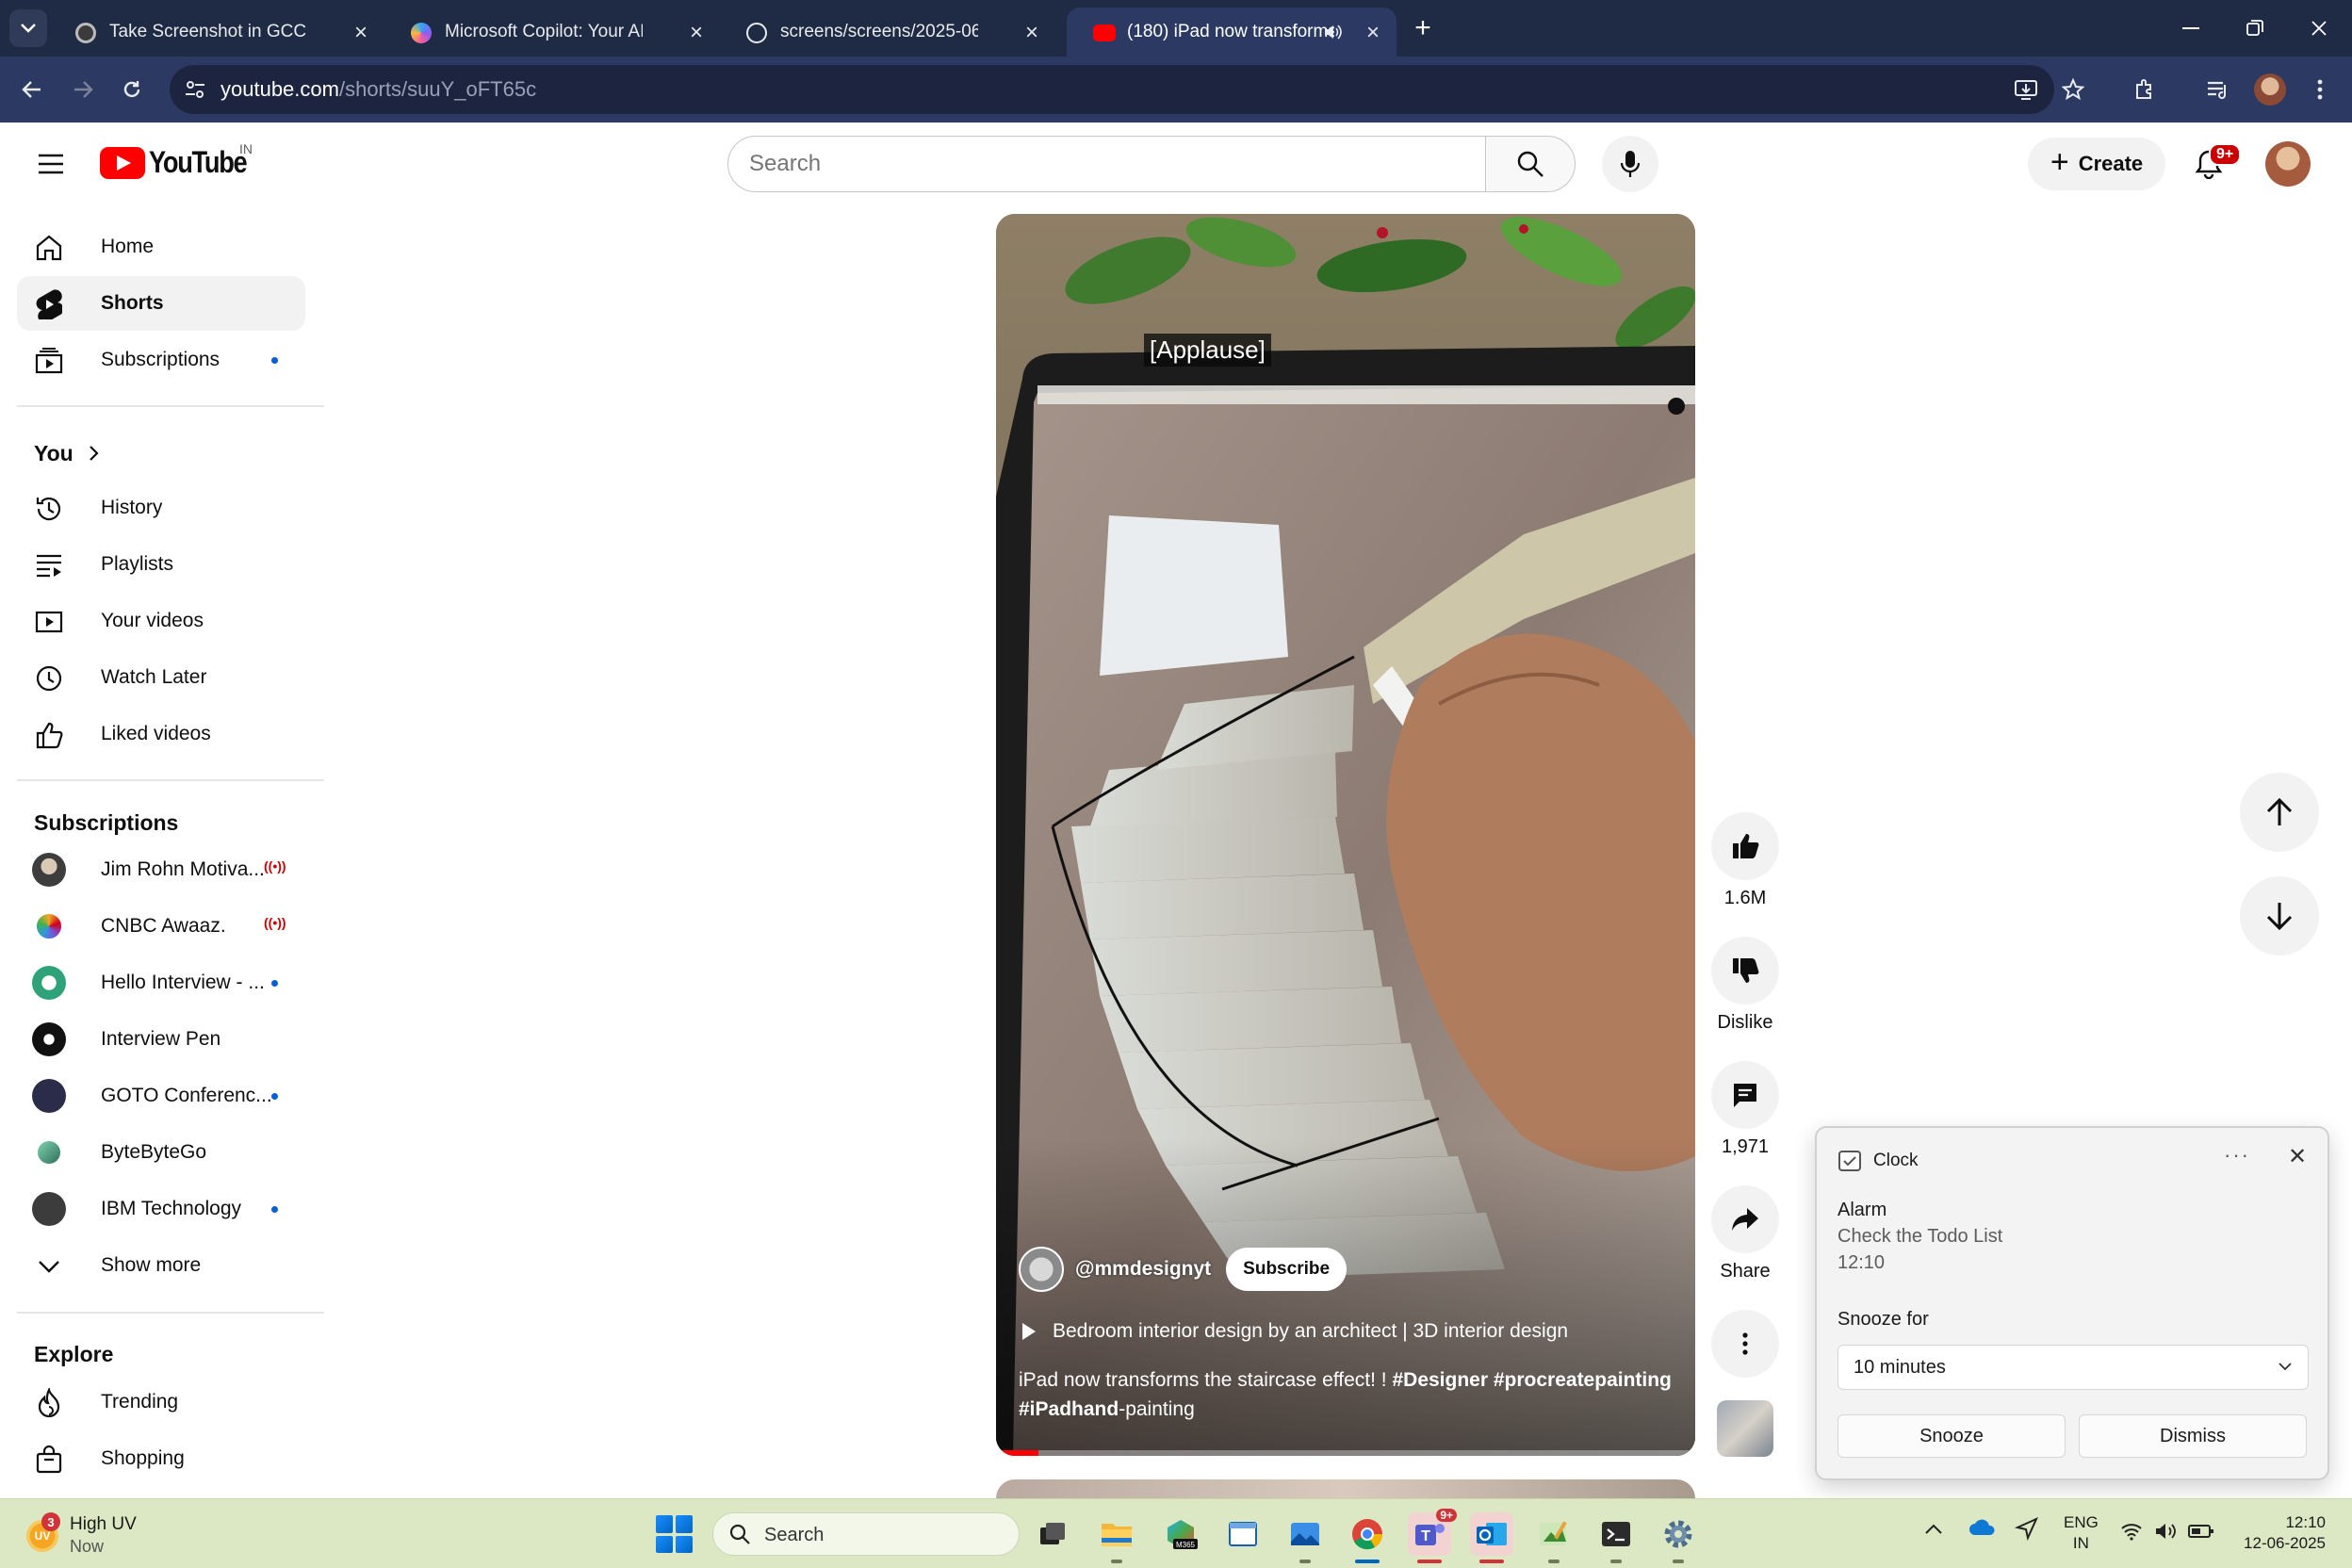  I want to click on dismiss-button: Dismiss, so click(2193, 1436).